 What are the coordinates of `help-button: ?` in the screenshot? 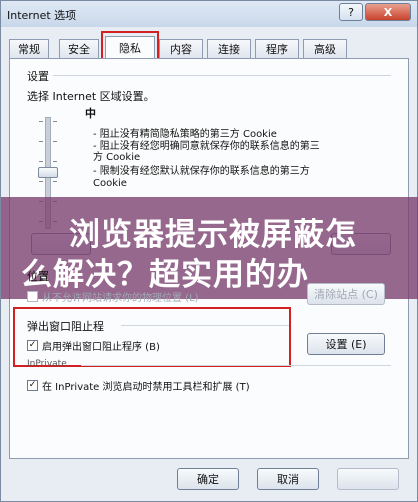 It's located at (351, 12).